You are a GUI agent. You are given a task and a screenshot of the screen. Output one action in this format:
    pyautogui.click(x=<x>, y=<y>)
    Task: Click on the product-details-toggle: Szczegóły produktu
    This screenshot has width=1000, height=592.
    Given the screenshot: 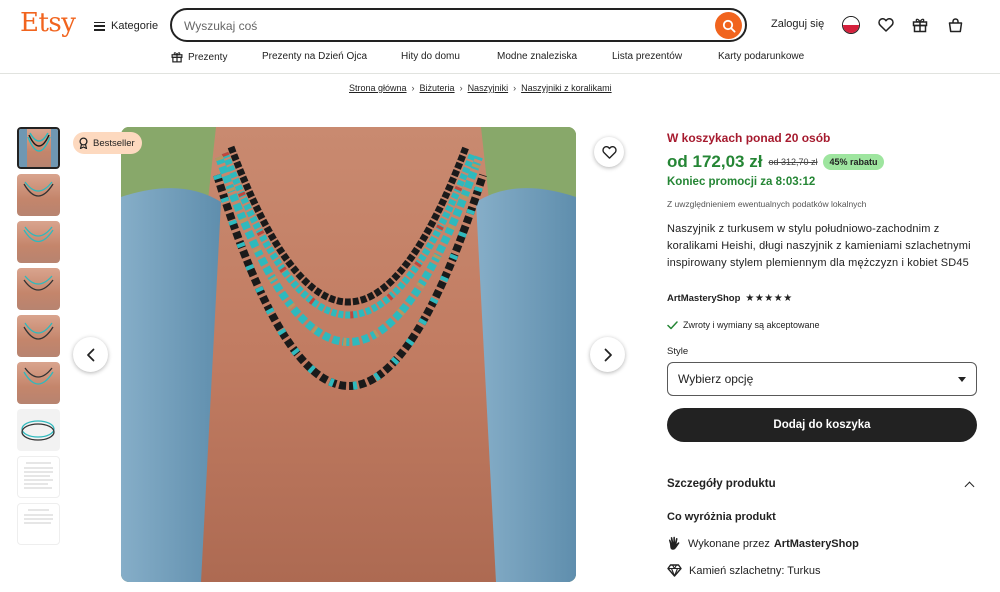 What is the action you would take?
    pyautogui.click(x=822, y=484)
    